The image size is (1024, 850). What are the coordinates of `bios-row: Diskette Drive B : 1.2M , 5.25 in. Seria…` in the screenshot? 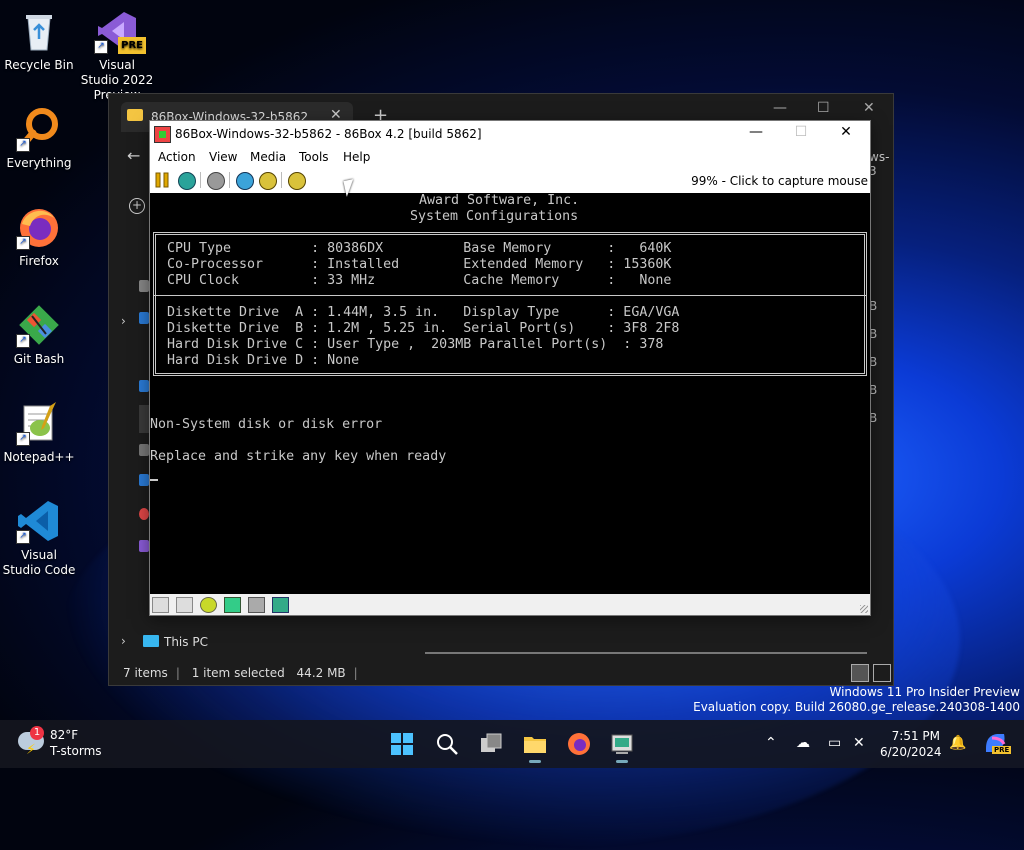 It's located at (423, 328).